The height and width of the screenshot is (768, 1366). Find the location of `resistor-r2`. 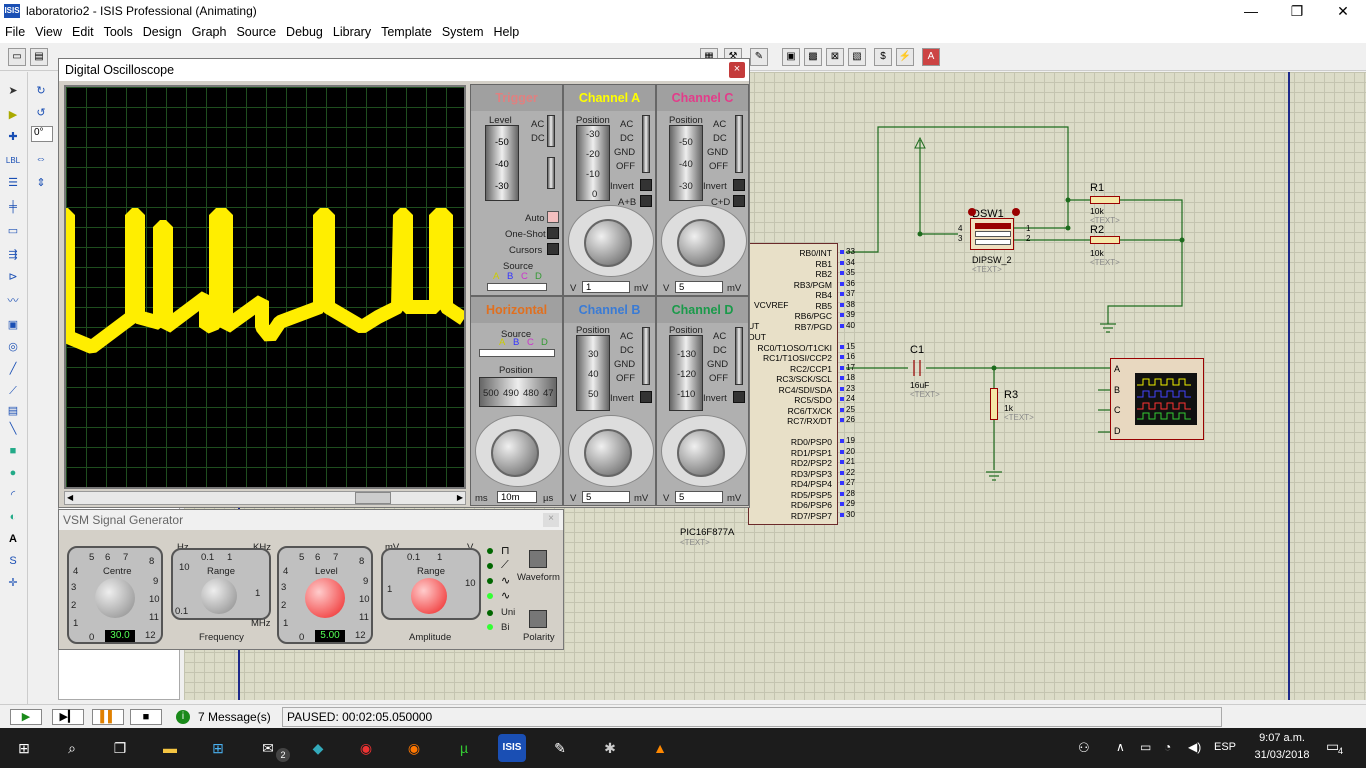

resistor-r2 is located at coordinates (1105, 240).